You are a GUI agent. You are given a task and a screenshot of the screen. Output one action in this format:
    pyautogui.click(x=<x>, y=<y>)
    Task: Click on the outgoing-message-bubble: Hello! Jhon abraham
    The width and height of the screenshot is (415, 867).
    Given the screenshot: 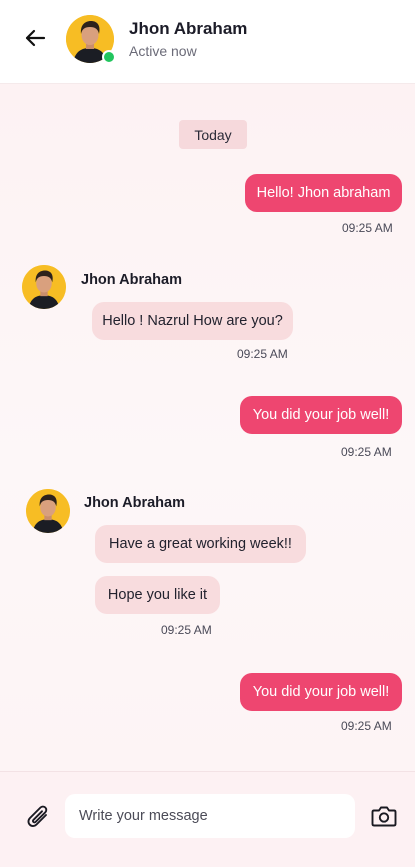 What is the action you would take?
    pyautogui.click(x=323, y=193)
    